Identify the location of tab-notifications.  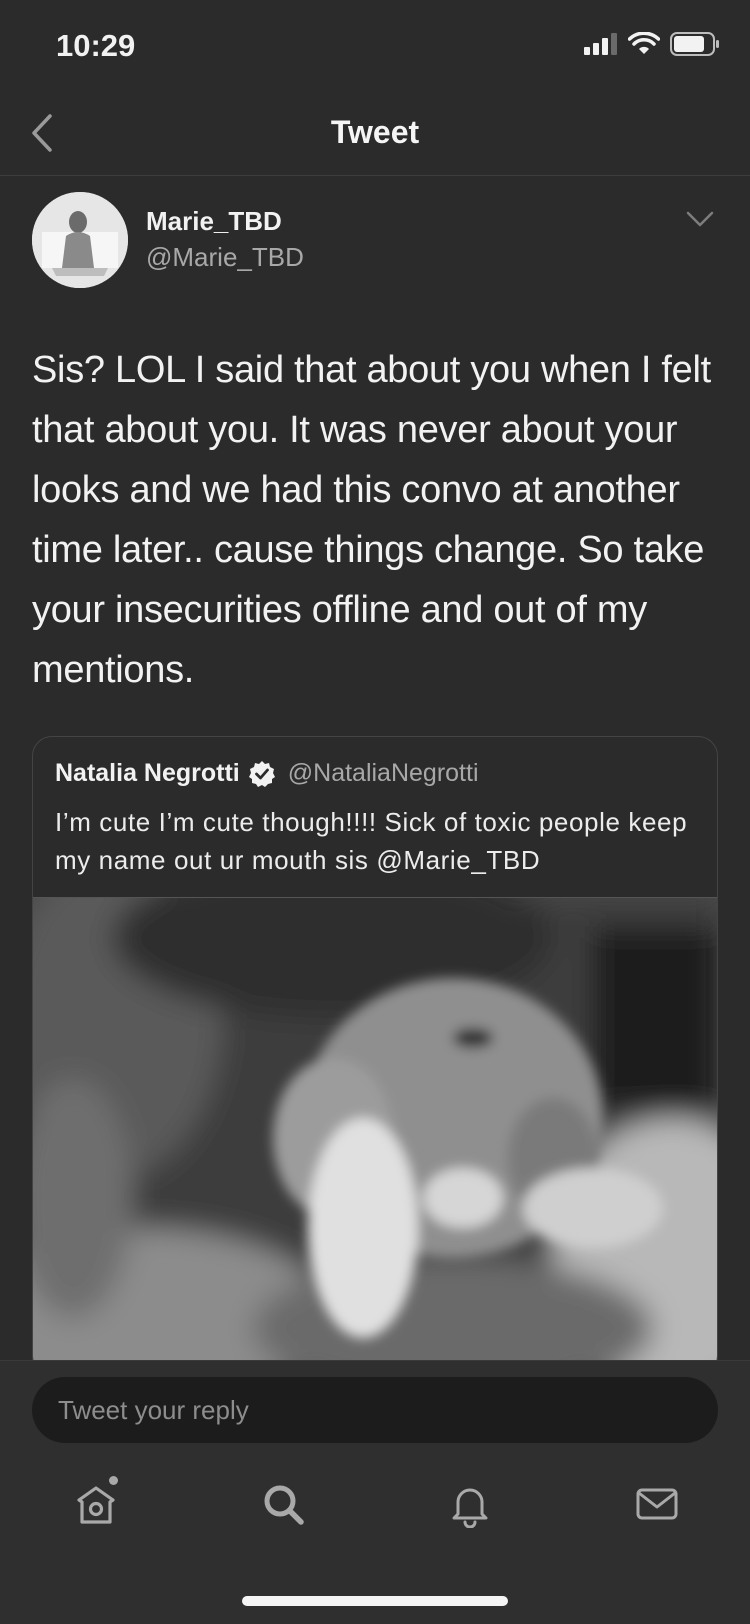
(470, 1504).